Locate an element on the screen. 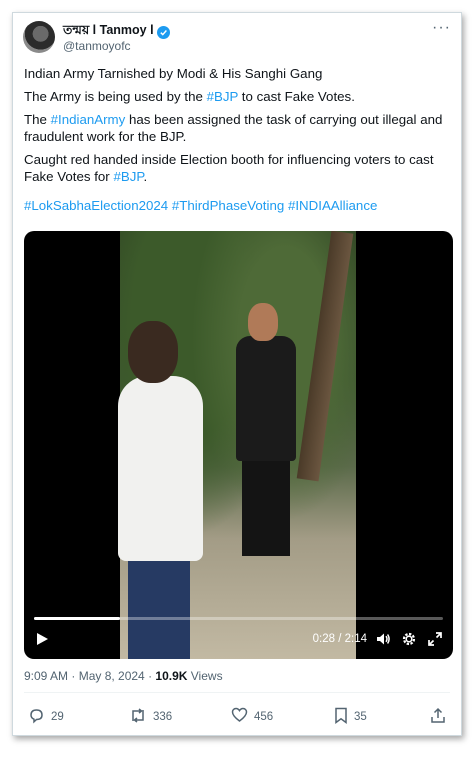 The image size is (474, 757). repost-button: 336 is located at coordinates (150, 717).